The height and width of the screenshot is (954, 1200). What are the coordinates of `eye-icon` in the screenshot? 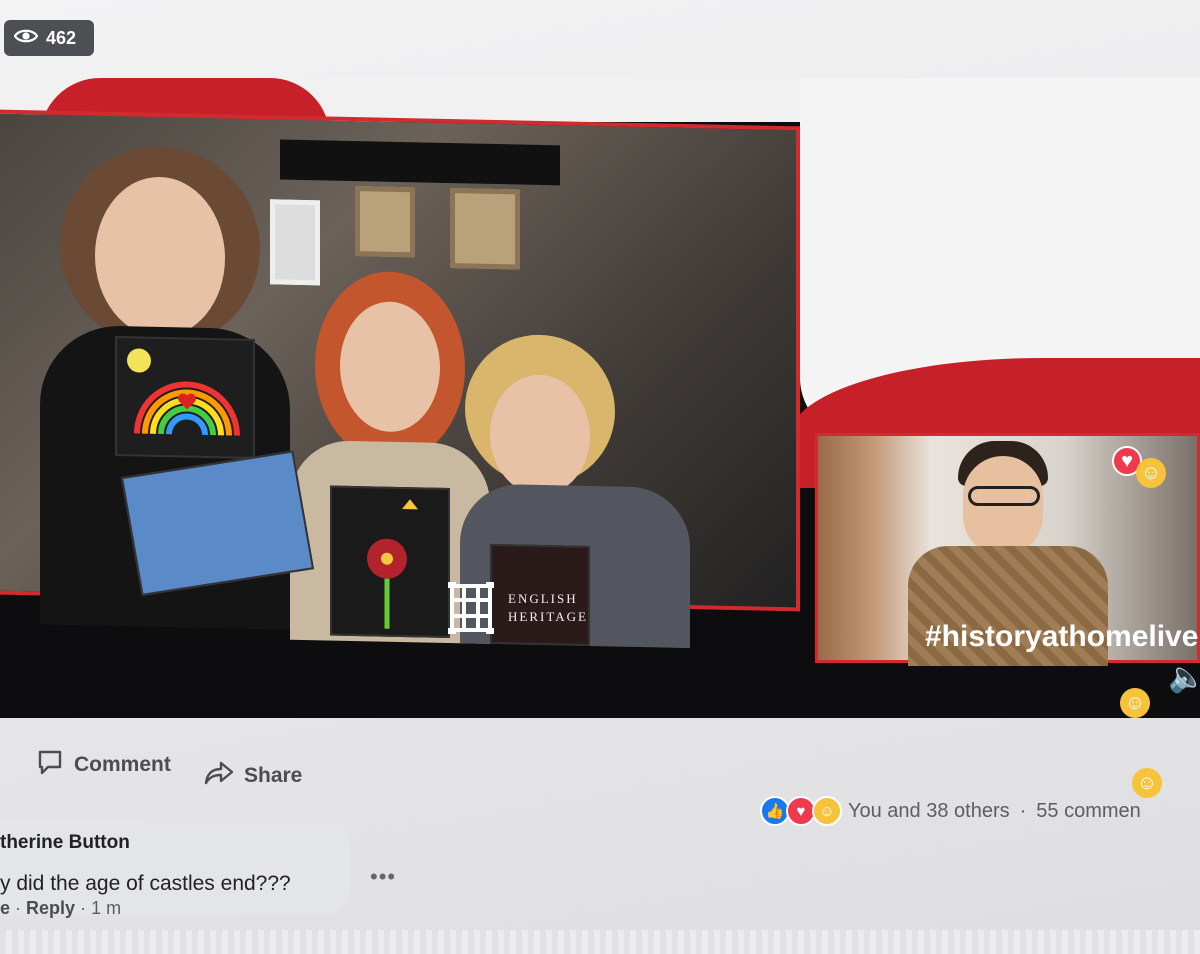 It's located at (26, 38).